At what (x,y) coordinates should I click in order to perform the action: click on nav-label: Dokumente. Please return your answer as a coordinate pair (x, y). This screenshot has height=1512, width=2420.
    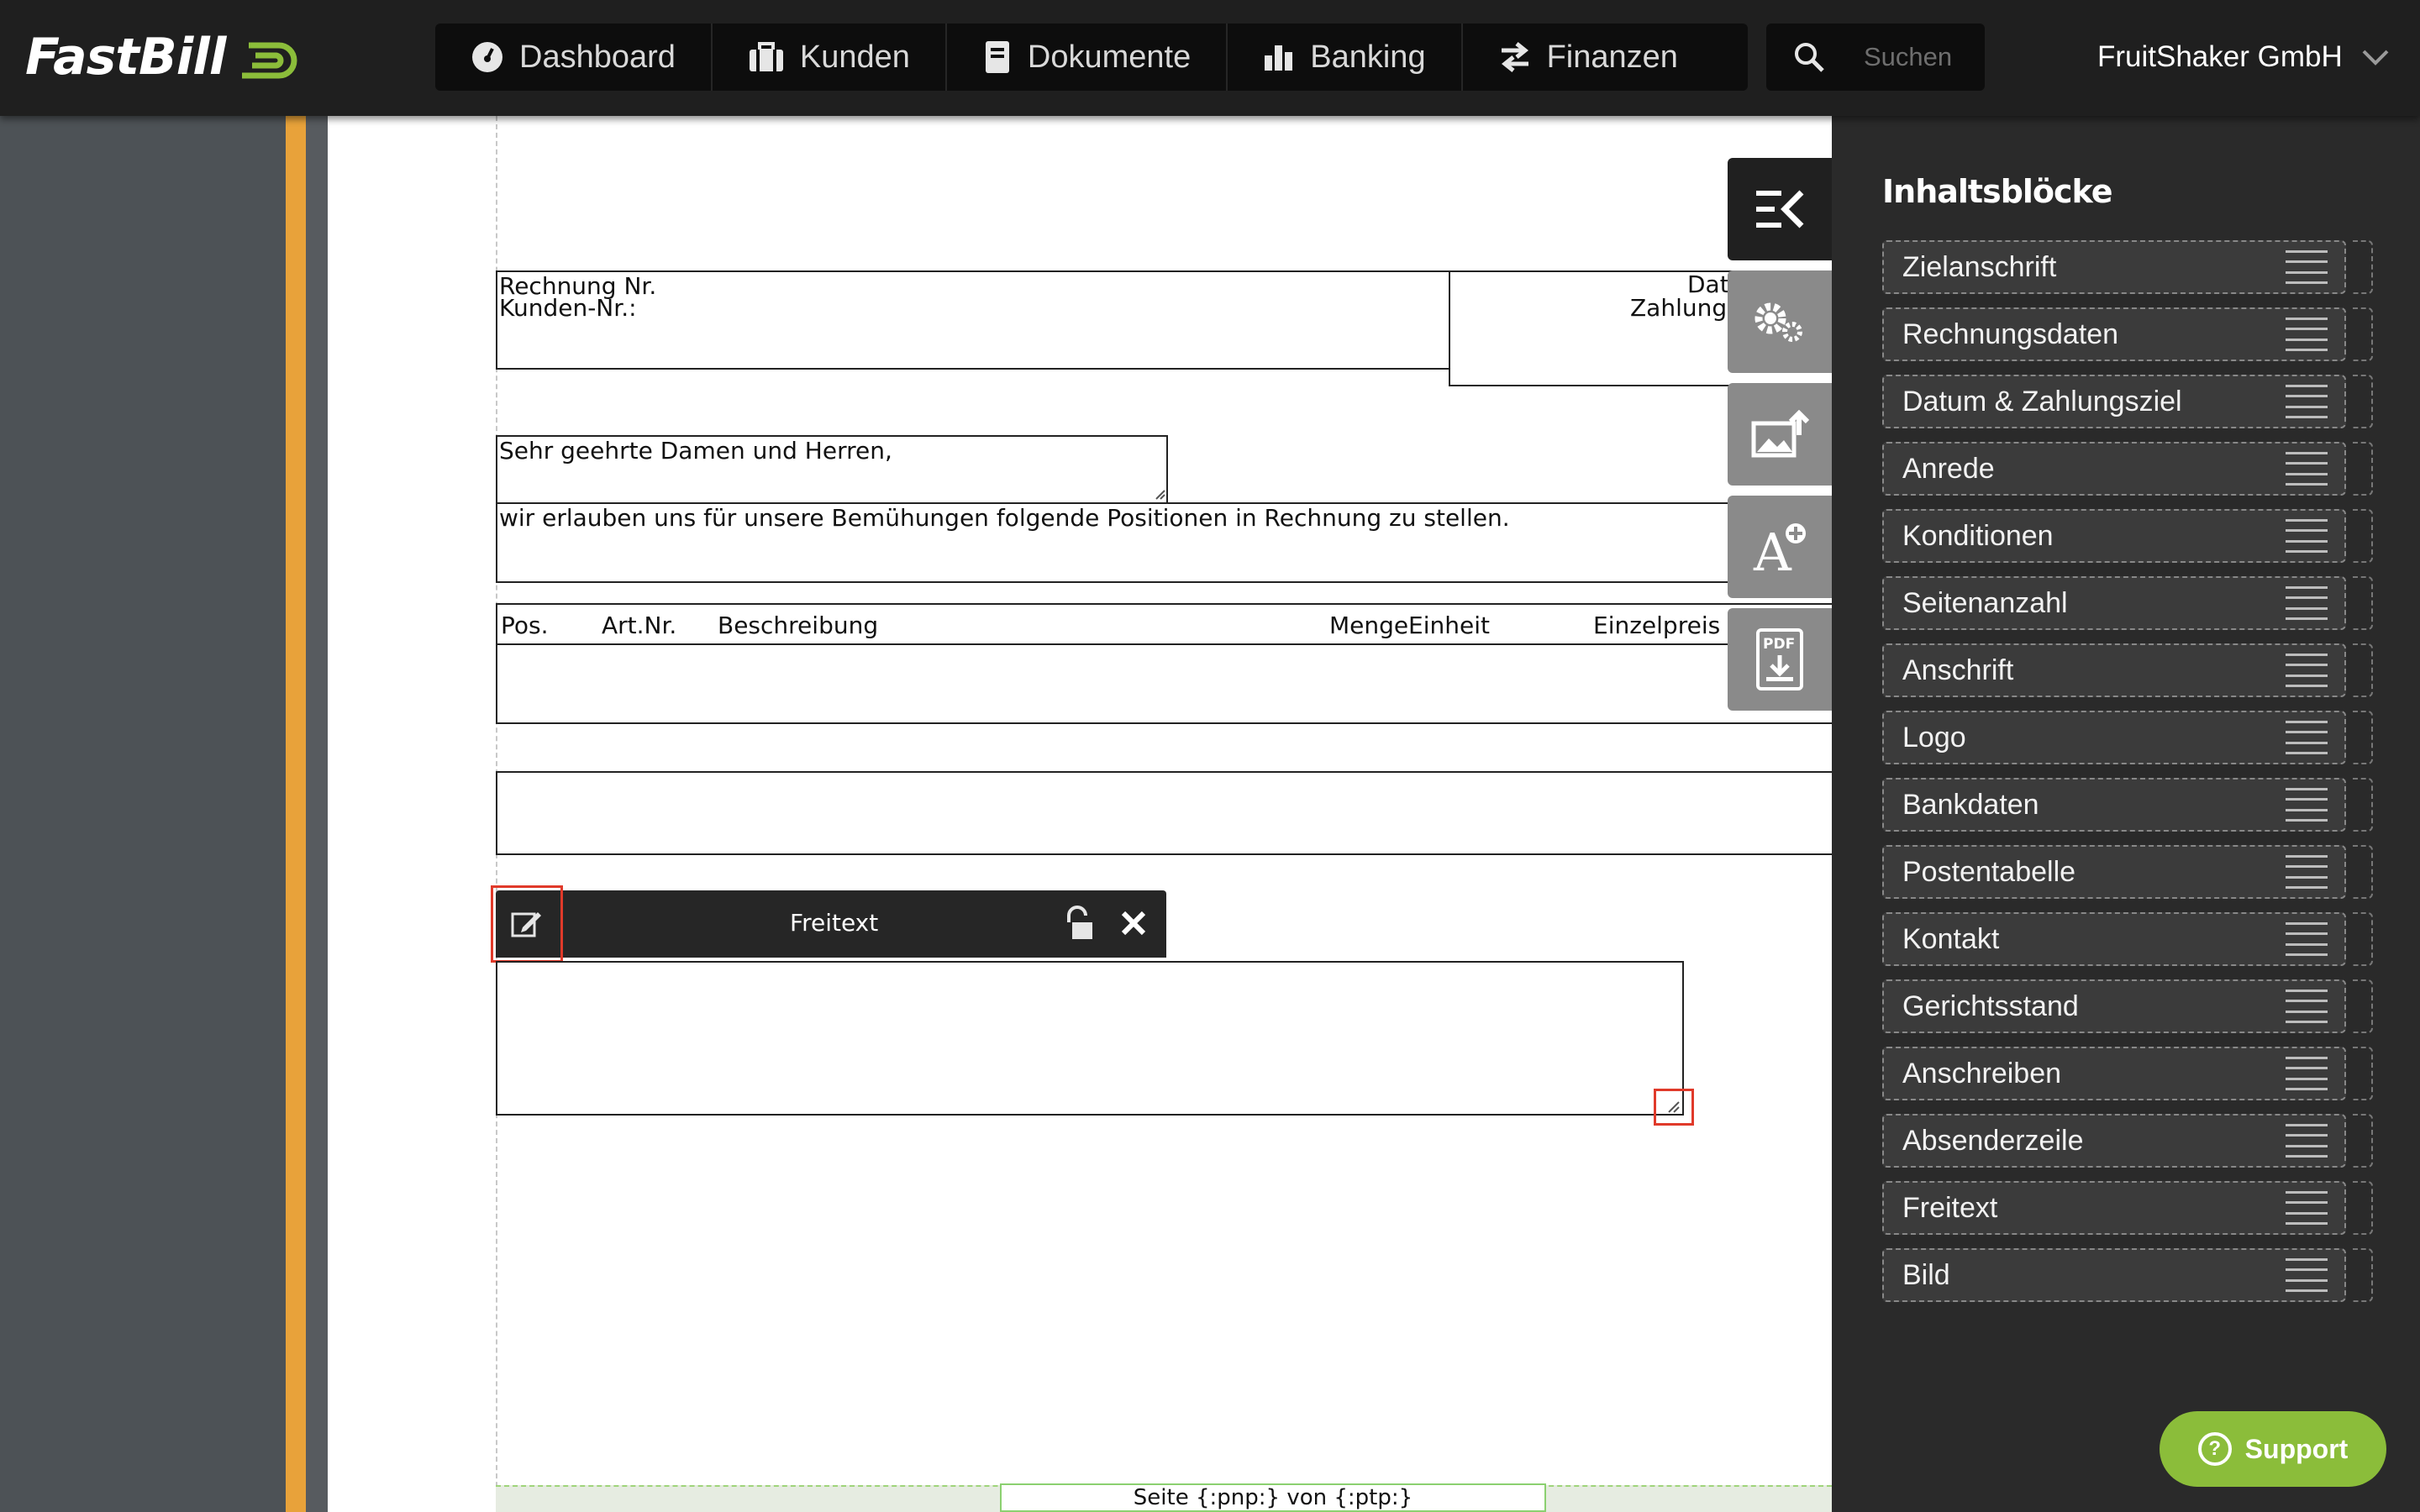
    Looking at the image, I should click on (1109, 57).